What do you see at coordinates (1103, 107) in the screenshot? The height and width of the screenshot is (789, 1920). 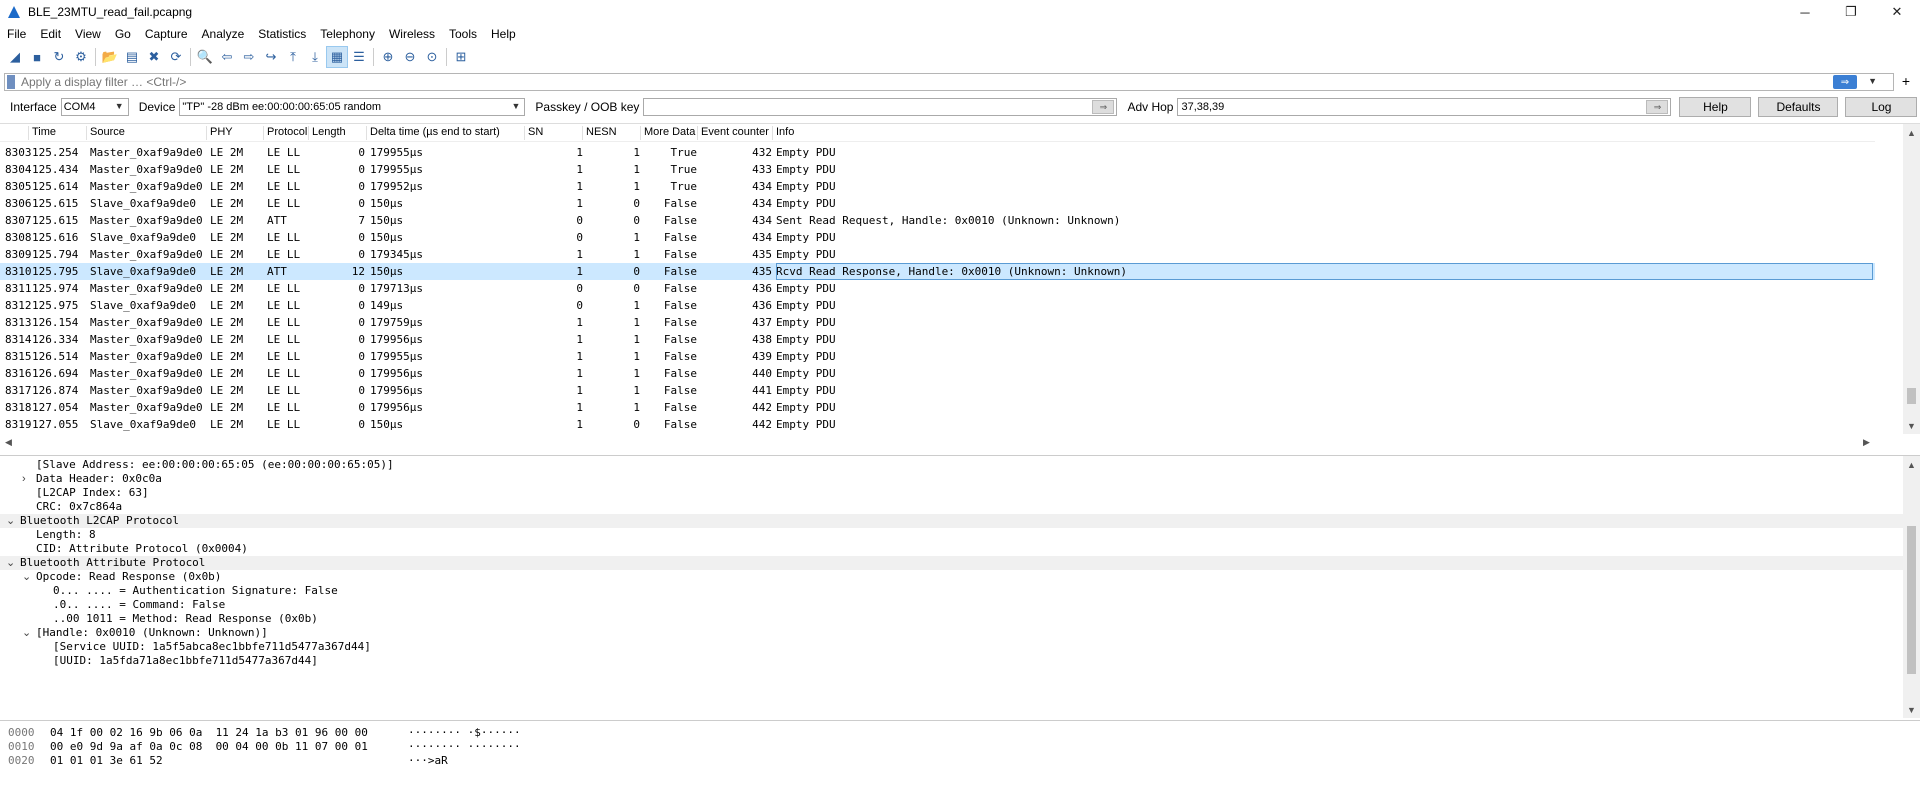 I see `apply-arrow-icon: ⇒` at bounding box center [1103, 107].